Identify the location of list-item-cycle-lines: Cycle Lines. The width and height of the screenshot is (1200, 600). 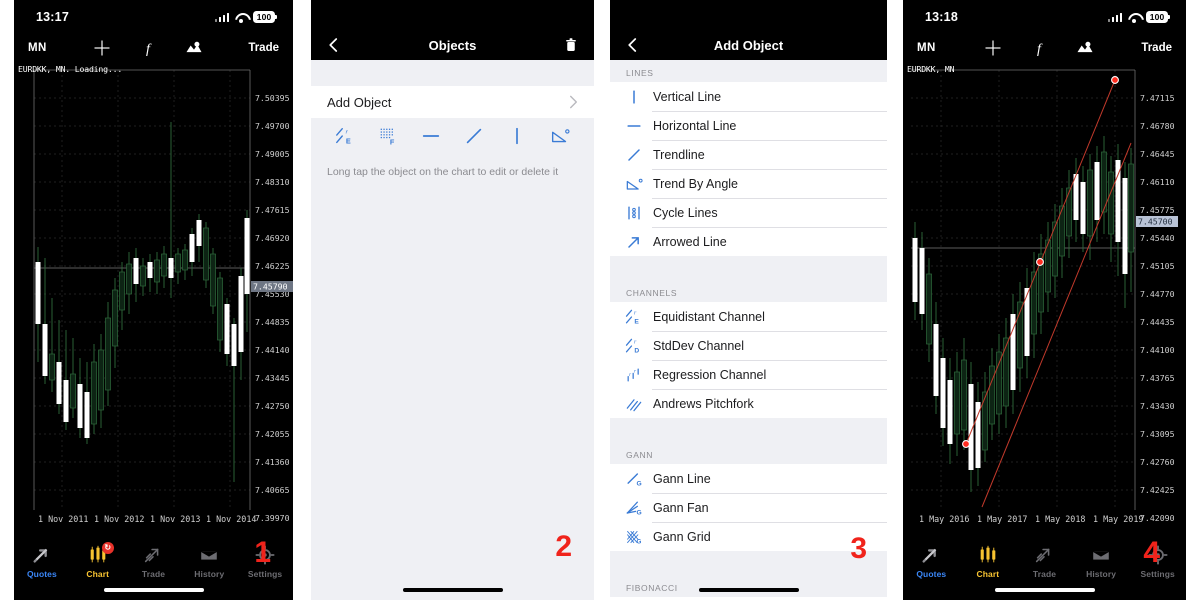
(748, 212).